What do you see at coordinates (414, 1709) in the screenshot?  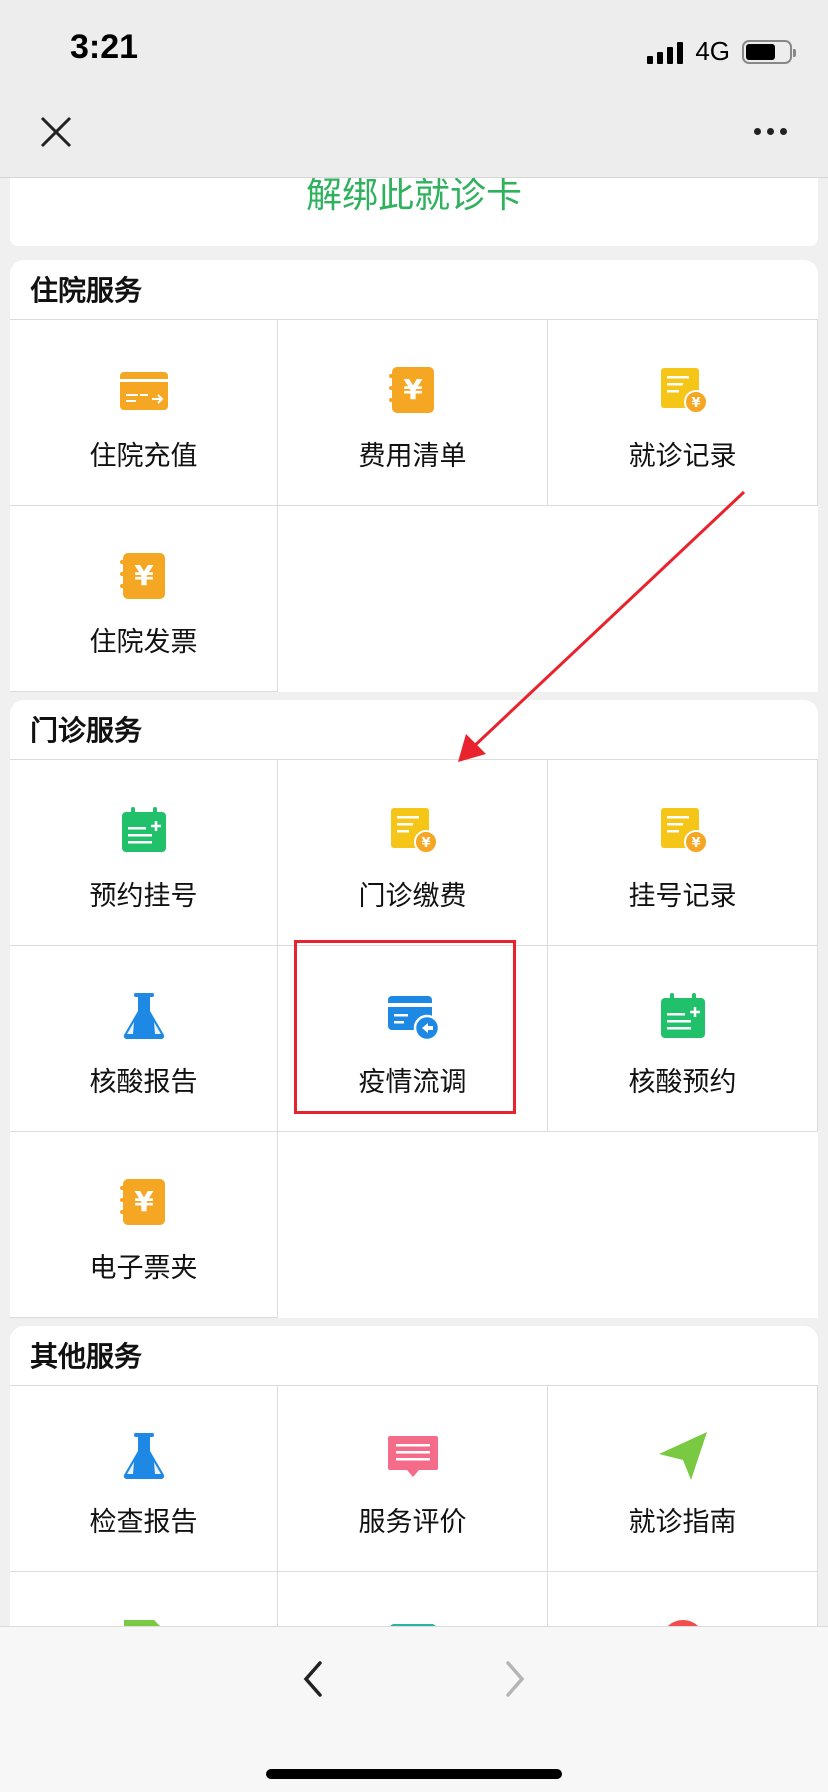 I see `bottom-toolbar` at bounding box center [414, 1709].